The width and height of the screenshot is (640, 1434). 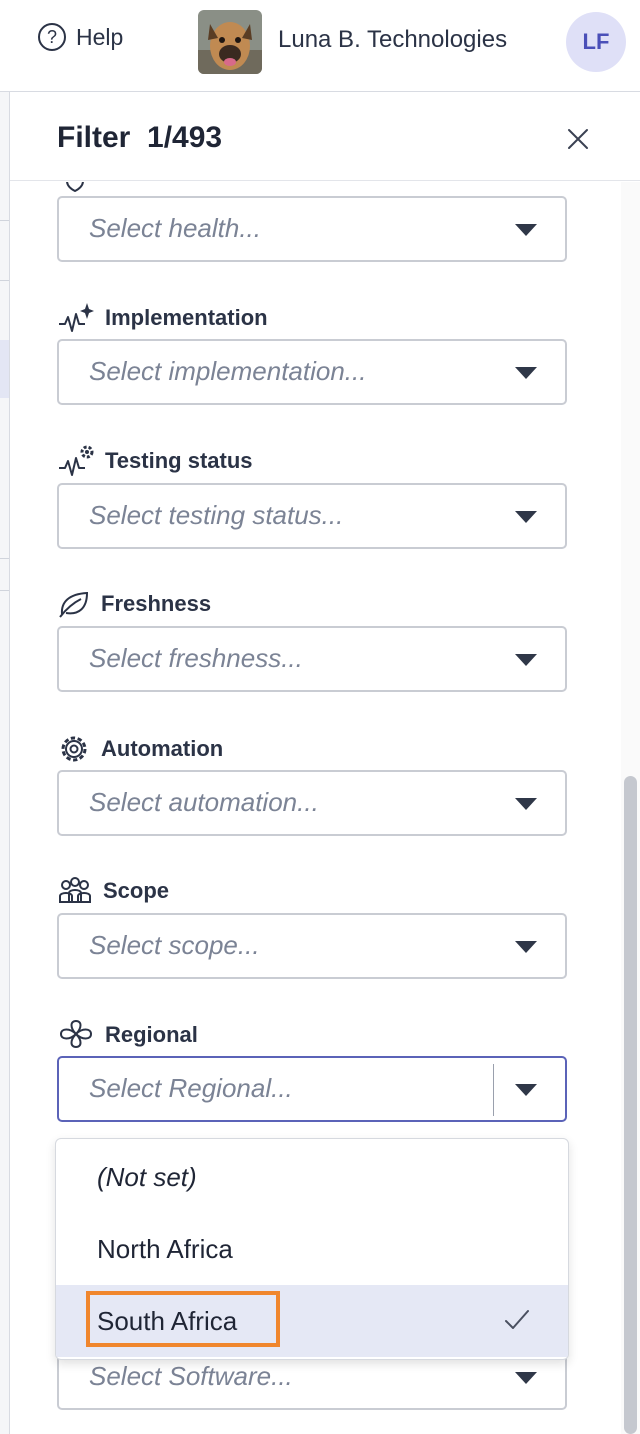 I want to click on implementation-label: Implementation, so click(x=162, y=318).